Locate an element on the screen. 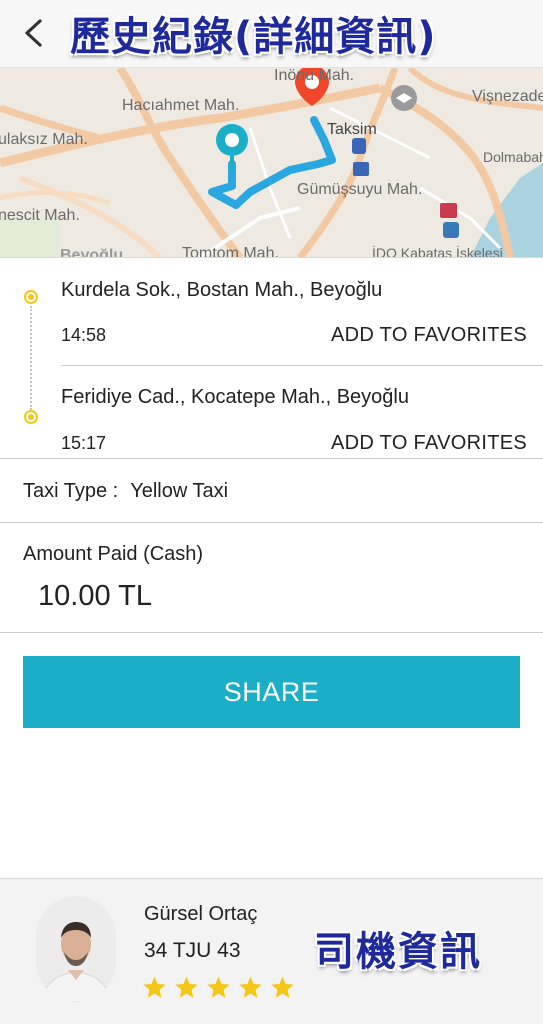  driver-avatar is located at coordinates (76, 949).